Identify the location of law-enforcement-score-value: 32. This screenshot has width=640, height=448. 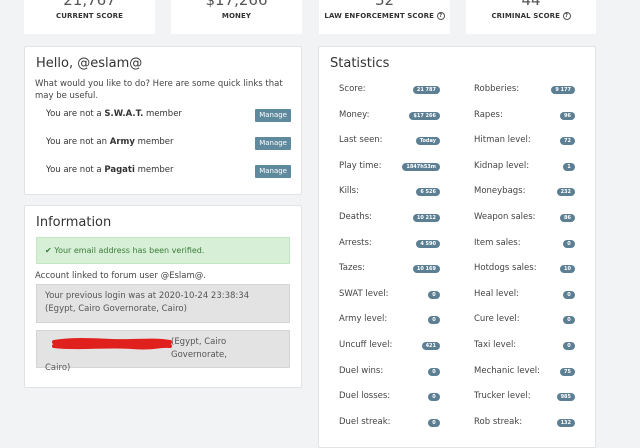
(384, 4).